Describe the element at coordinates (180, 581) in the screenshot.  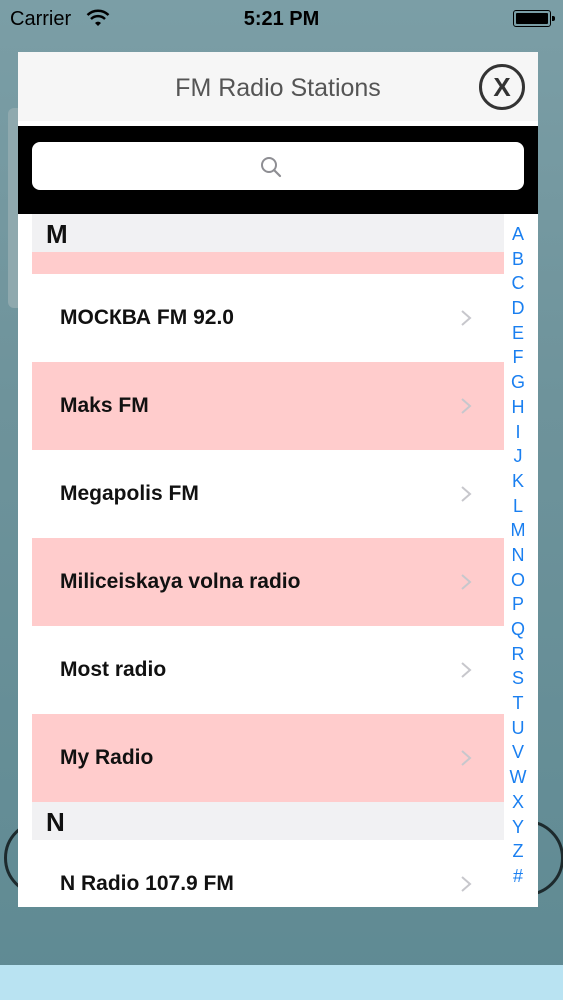
I see `station-name: Miliceiskaya volna radio` at that location.